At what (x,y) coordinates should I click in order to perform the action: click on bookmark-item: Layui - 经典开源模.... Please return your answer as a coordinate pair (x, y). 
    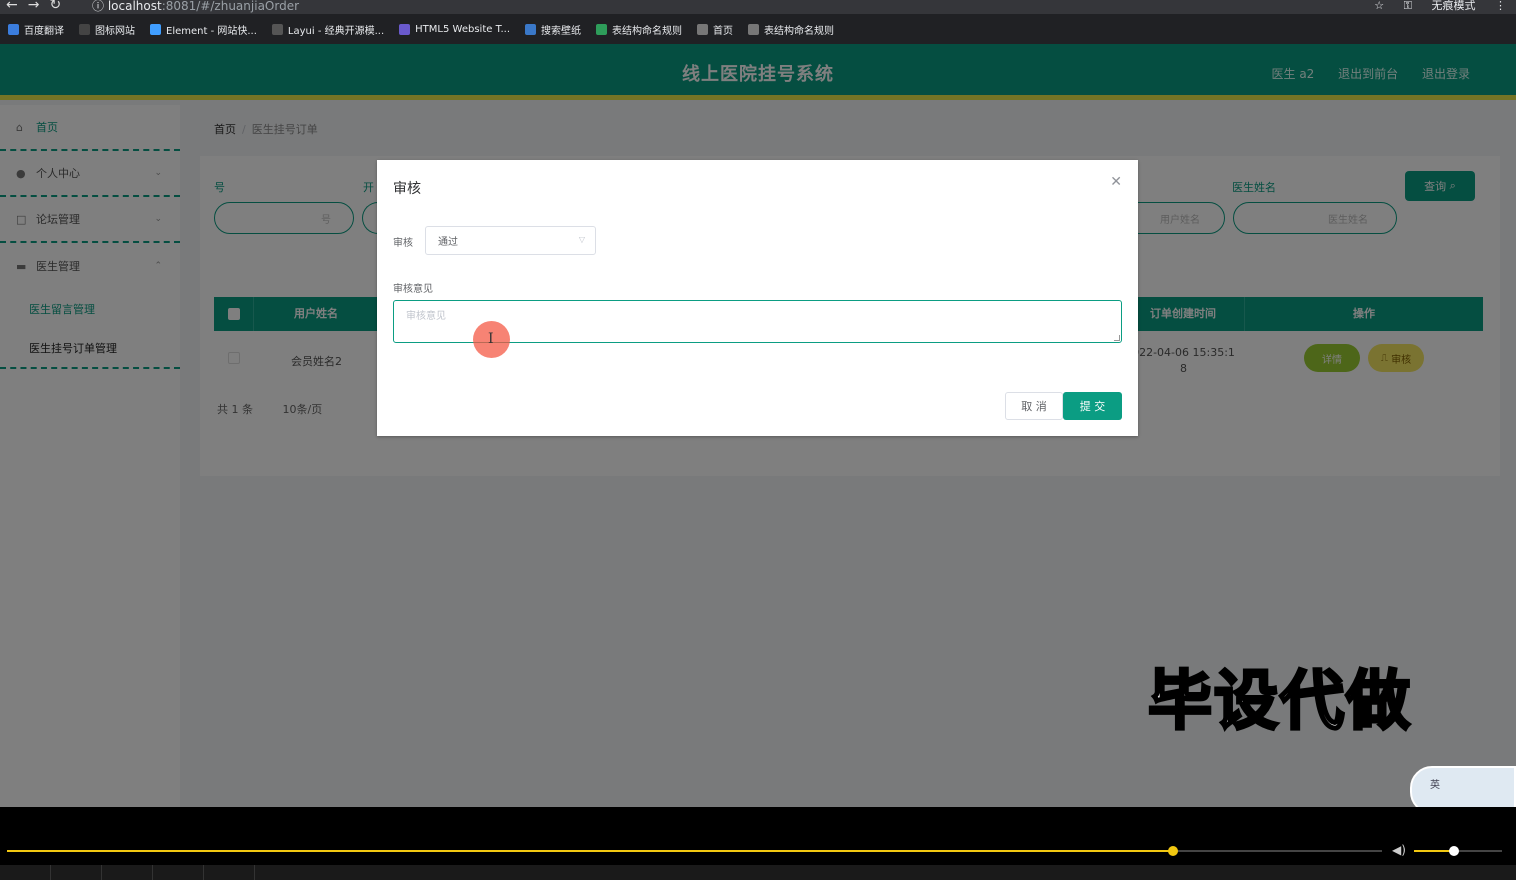
    Looking at the image, I should click on (328, 29).